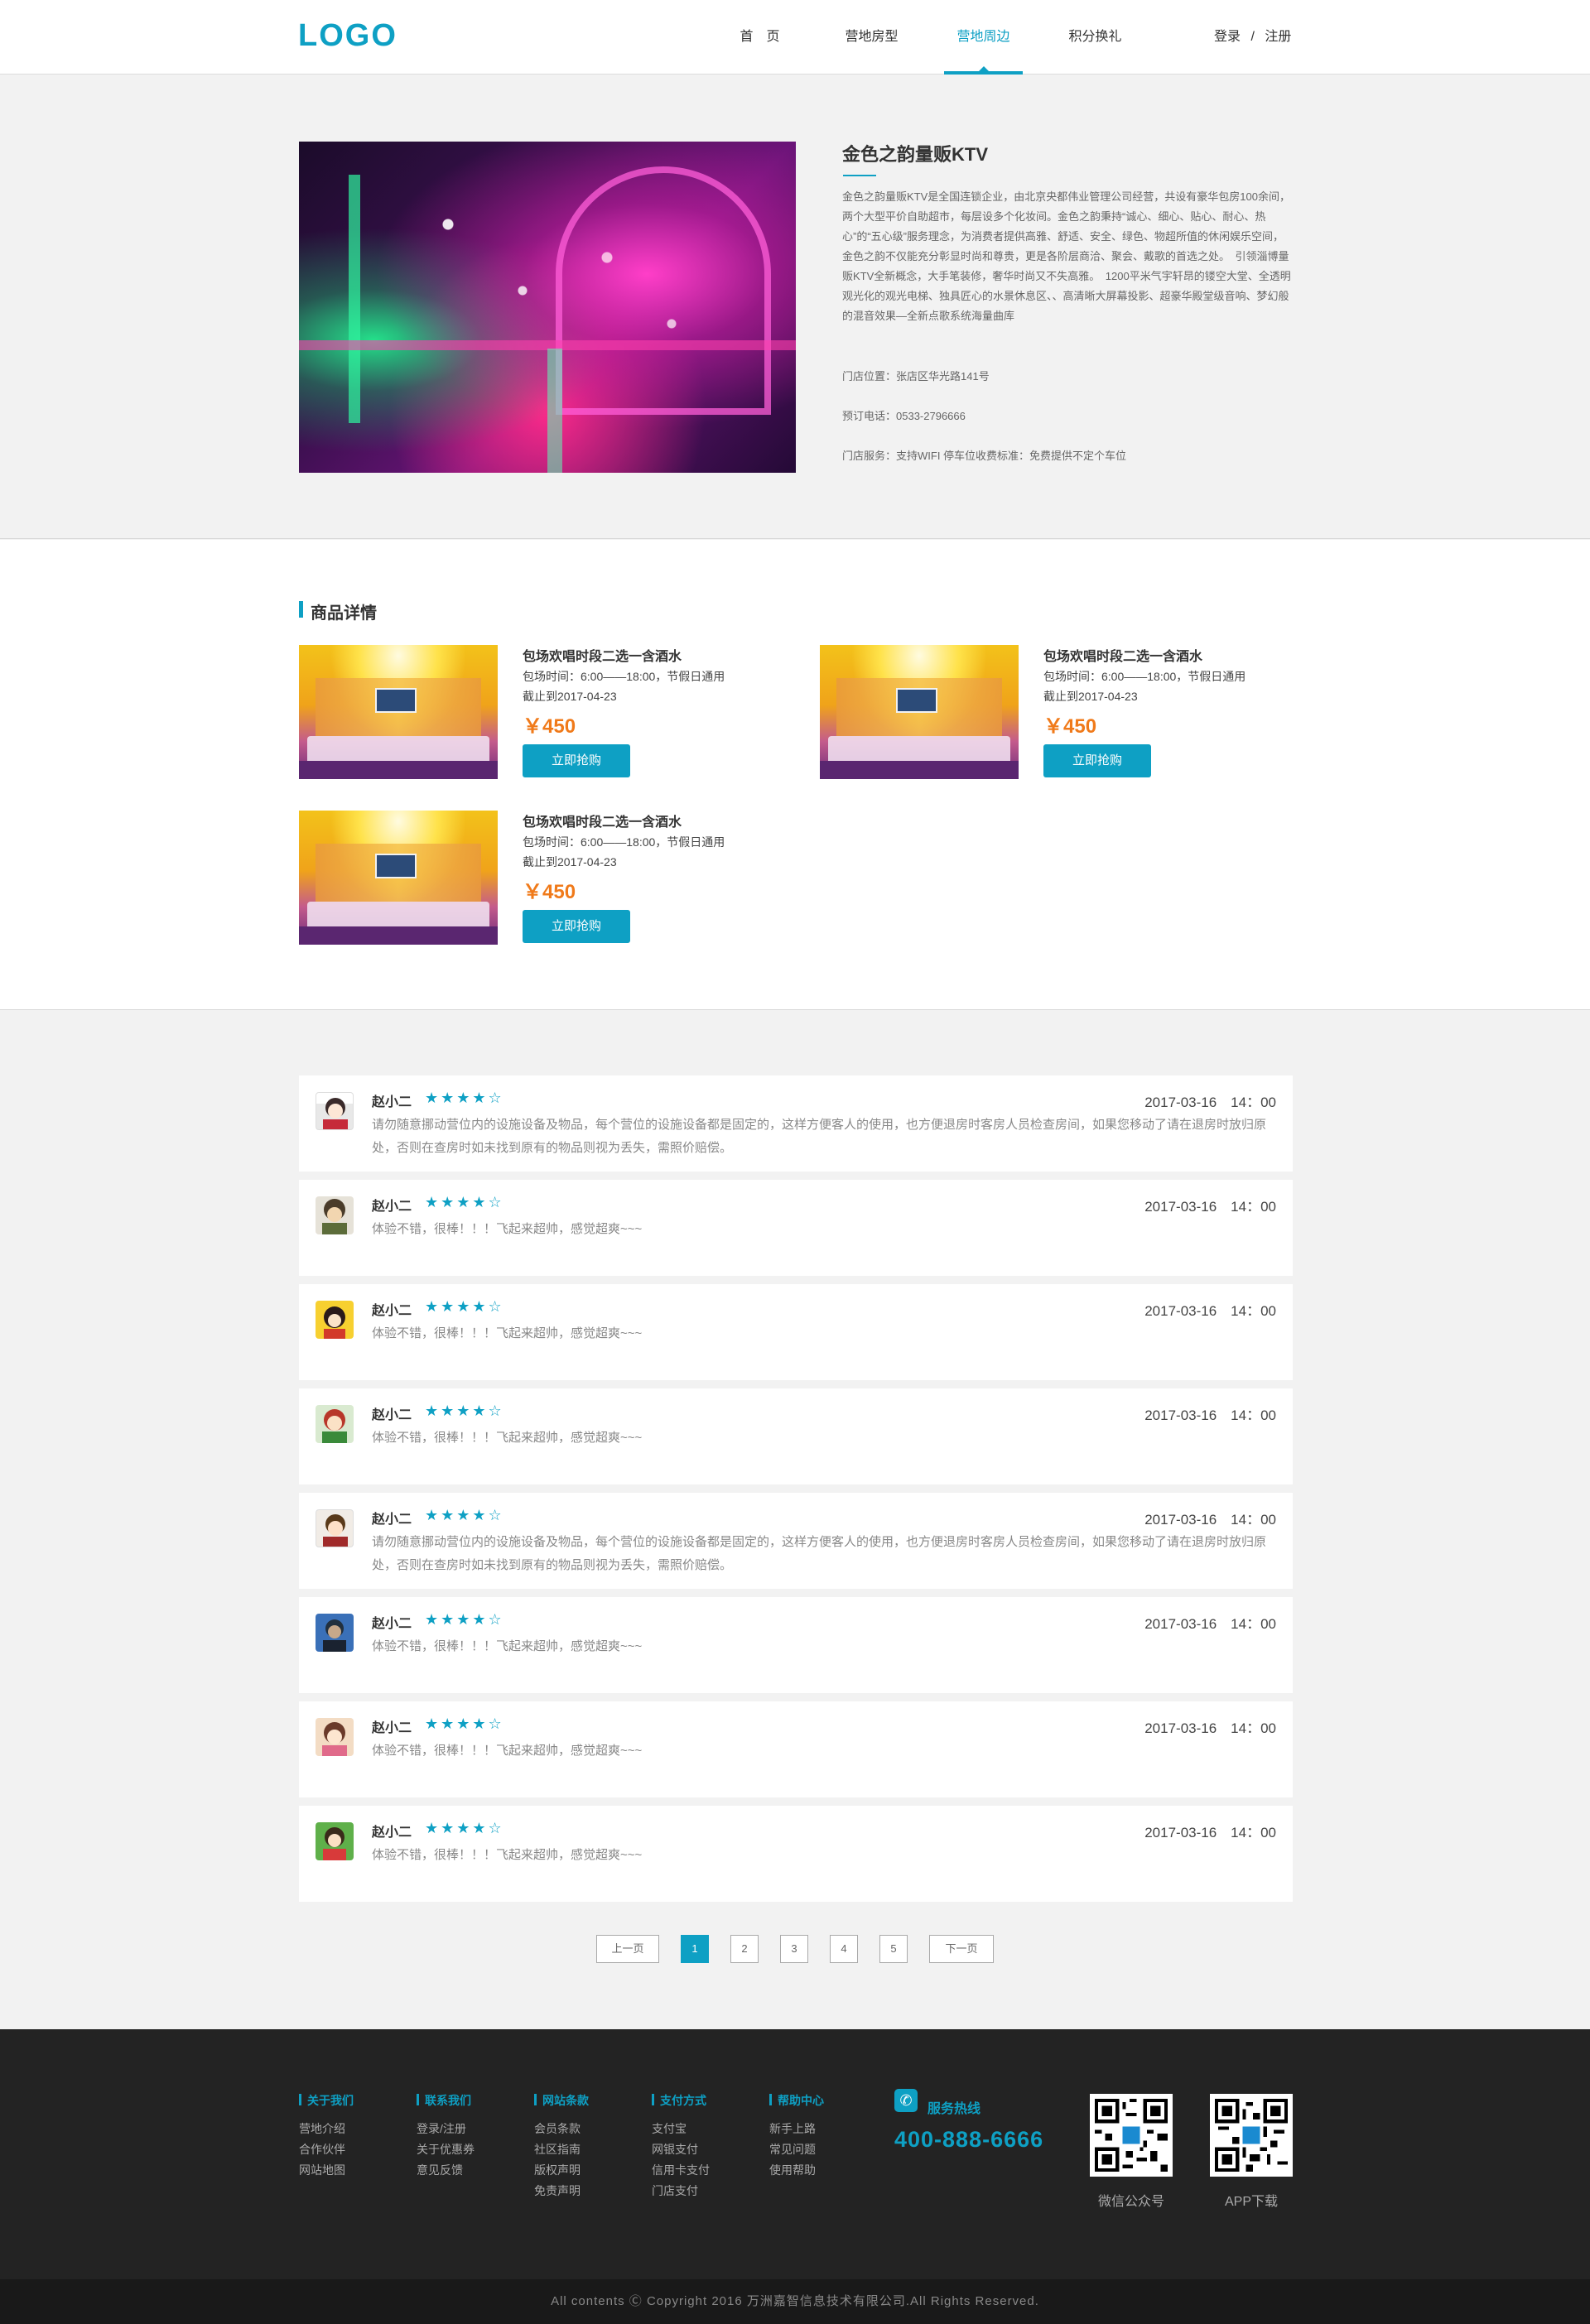 This screenshot has height=2324, width=1590. What do you see at coordinates (326, 2100) in the screenshot?
I see `footer-column-title: 关于我们` at bounding box center [326, 2100].